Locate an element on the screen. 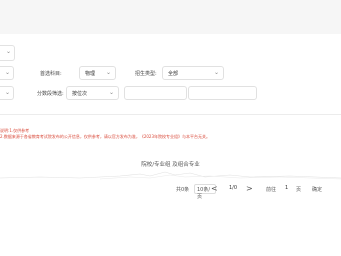  admission-type-select: 全部 ⌄ is located at coordinates (193, 73).